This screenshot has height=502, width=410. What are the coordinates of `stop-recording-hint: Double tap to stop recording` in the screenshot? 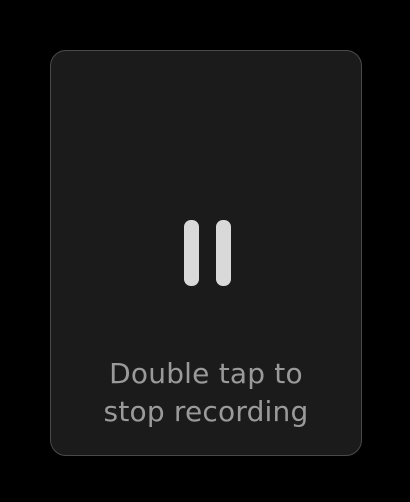 It's located at (206, 393).